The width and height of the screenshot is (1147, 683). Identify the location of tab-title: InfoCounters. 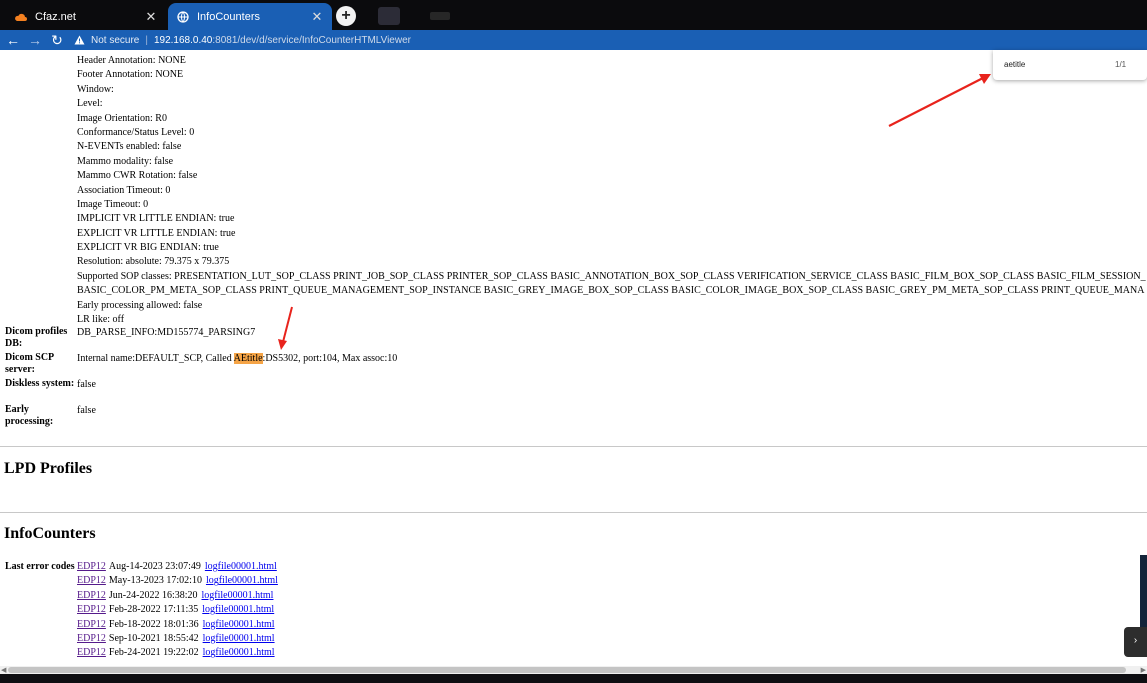
(228, 16).